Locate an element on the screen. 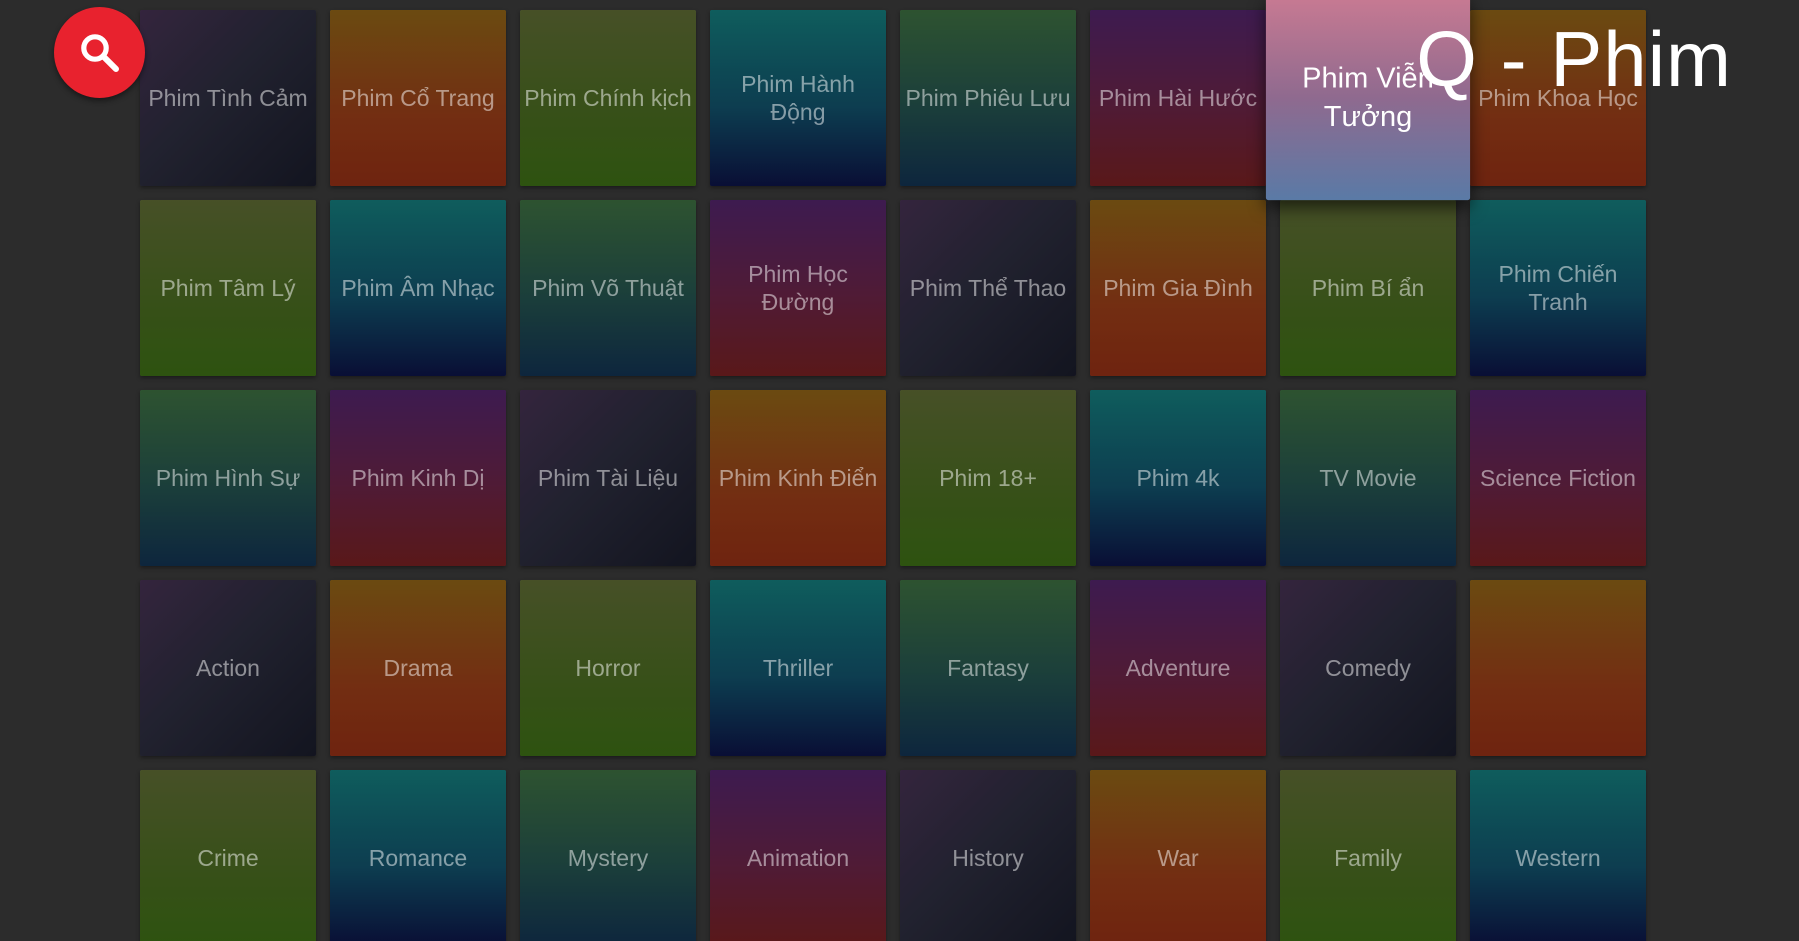 The image size is (1799, 941). category-label: Phim Tài Liệu is located at coordinates (608, 478).